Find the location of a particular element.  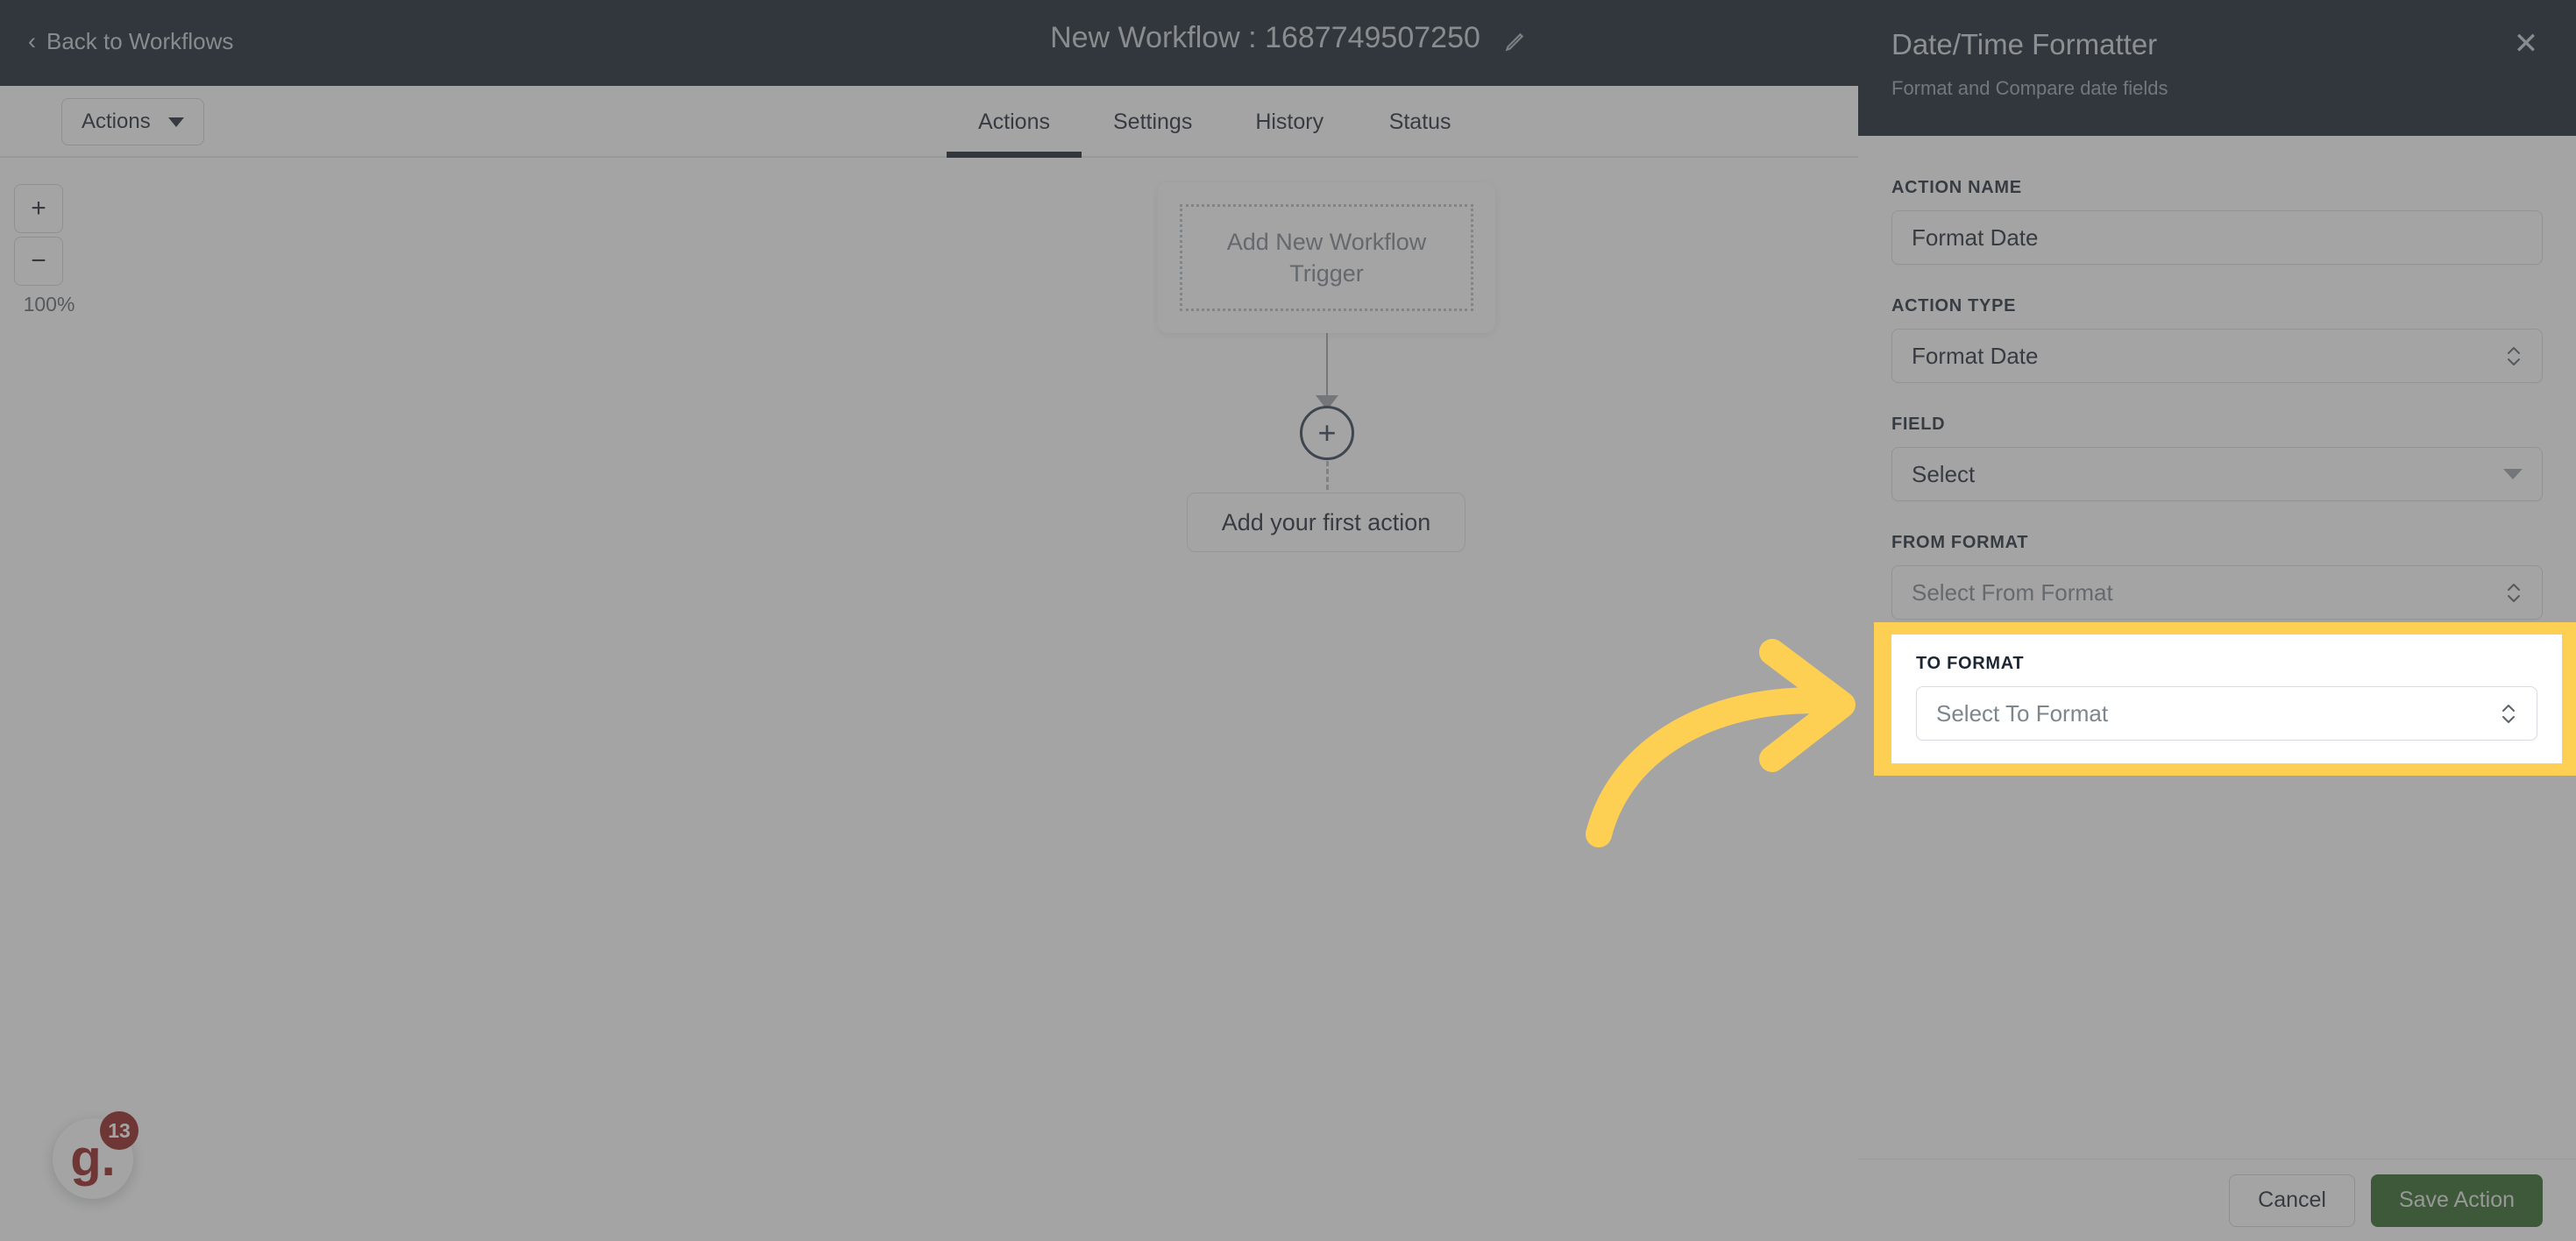

to-format-select: Select To Format is located at coordinates (2226, 713).